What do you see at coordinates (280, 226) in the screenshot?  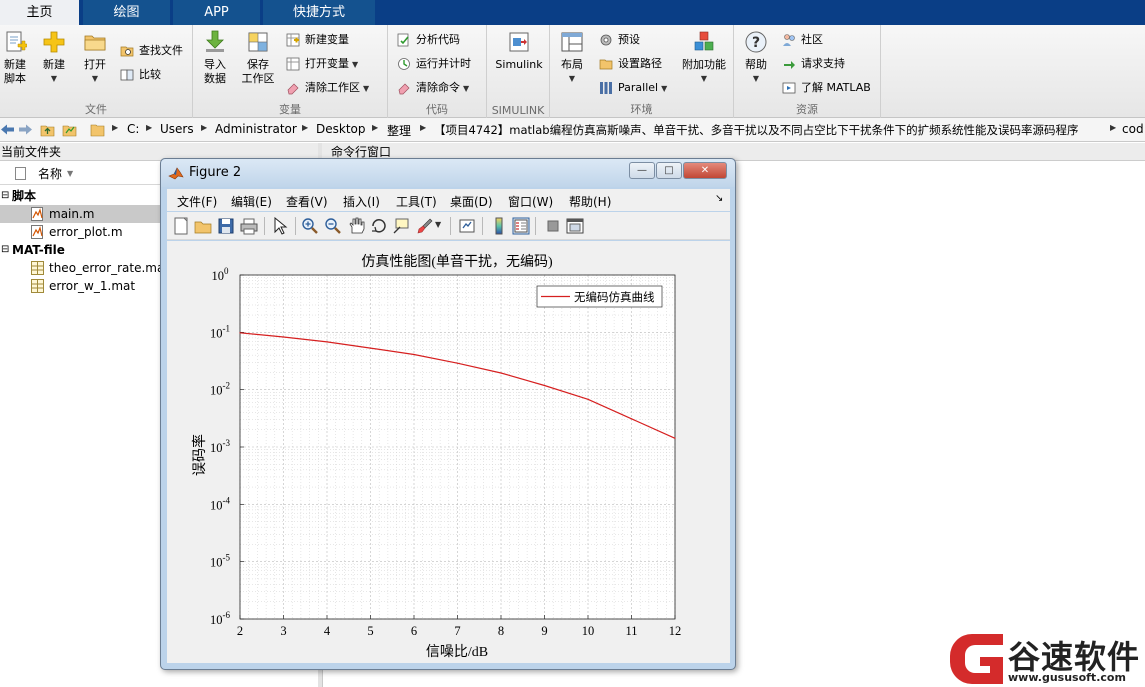 I see `pointer-icon` at bounding box center [280, 226].